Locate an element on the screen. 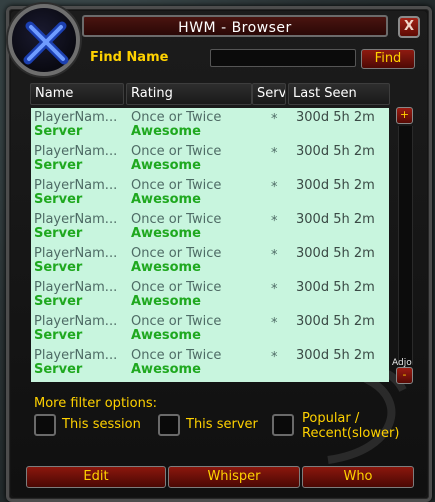 Image resolution: width=435 pixels, height=502 pixels. filter-options-label: More filter options: is located at coordinates (95, 403).